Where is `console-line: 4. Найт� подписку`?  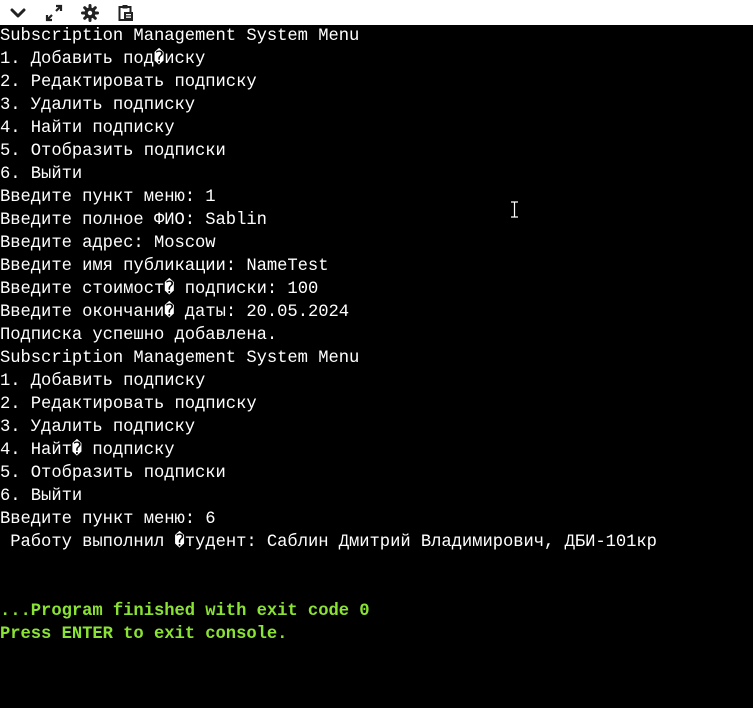
console-line: 4. Найт� подписку is located at coordinates (87, 450).